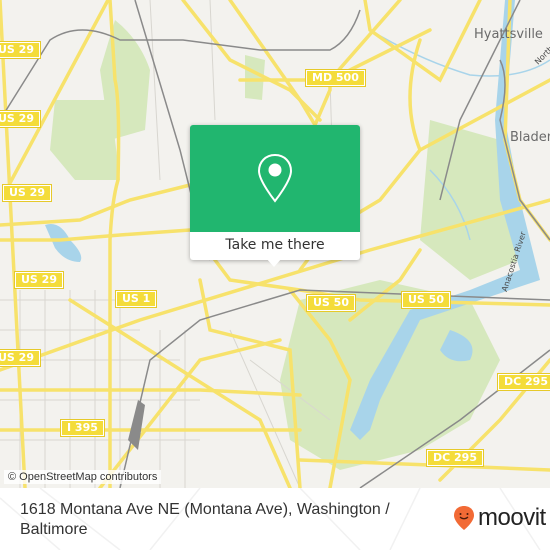 This screenshot has height=550, width=550. I want to click on moovit-logo: moovit, so click(499, 518).